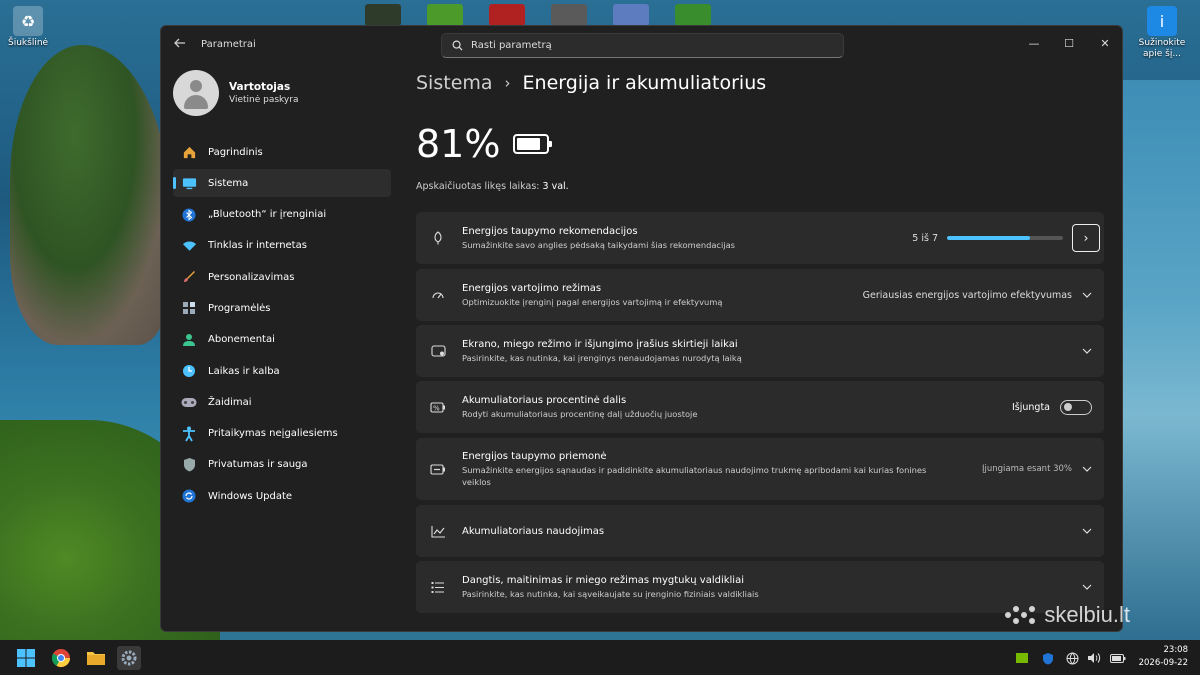 The height and width of the screenshot is (675, 1200). I want to click on battery-percentage-icon: %, so click(438, 407).